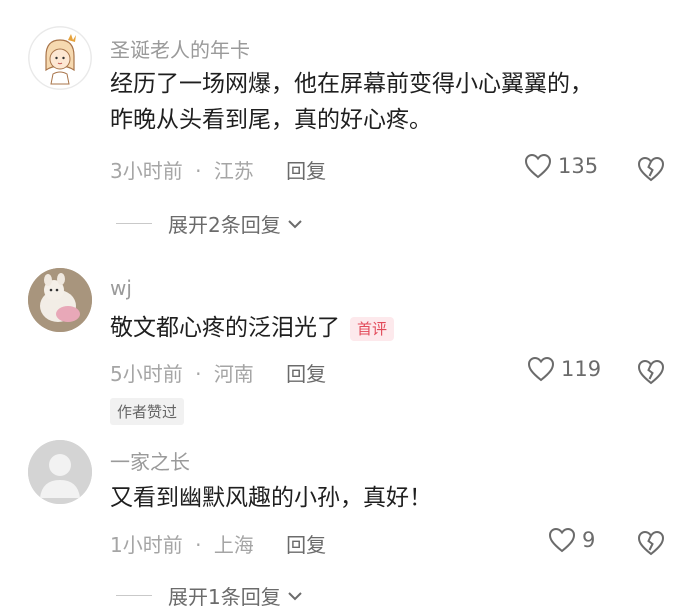 The height and width of the screenshot is (615, 700). Describe the element at coordinates (589, 540) in the screenshot. I see `like-count: 9` at that location.